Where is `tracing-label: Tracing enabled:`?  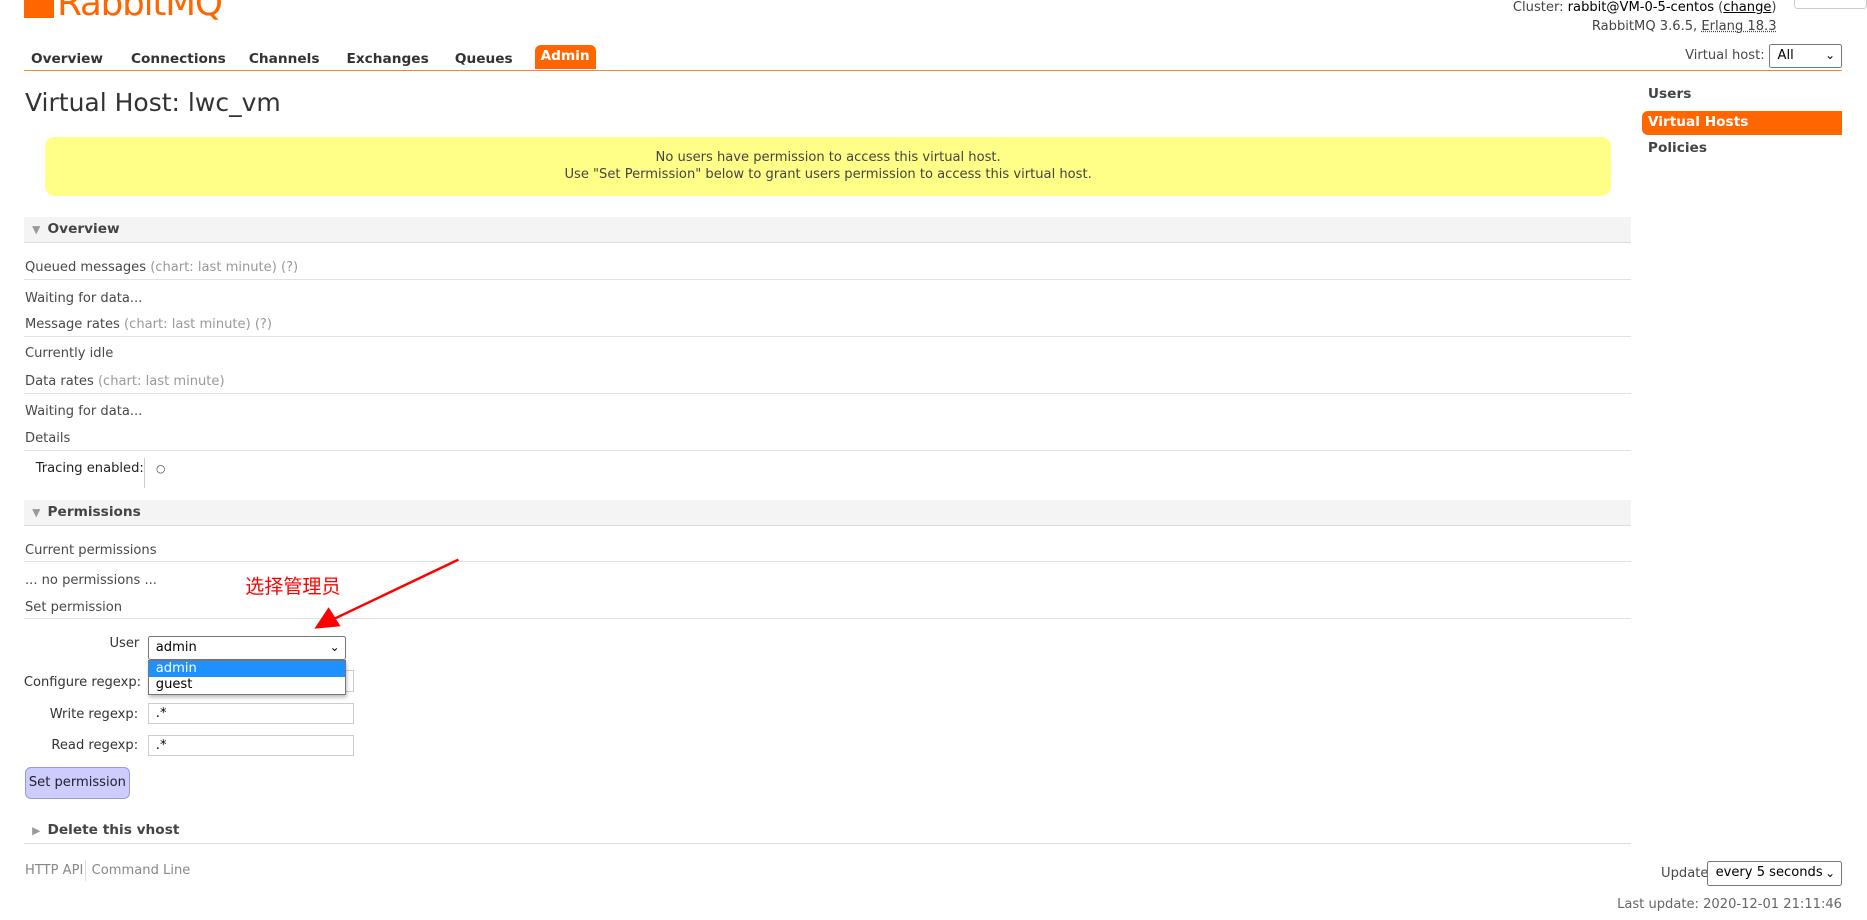 tracing-label: Tracing enabled: is located at coordinates (89, 468).